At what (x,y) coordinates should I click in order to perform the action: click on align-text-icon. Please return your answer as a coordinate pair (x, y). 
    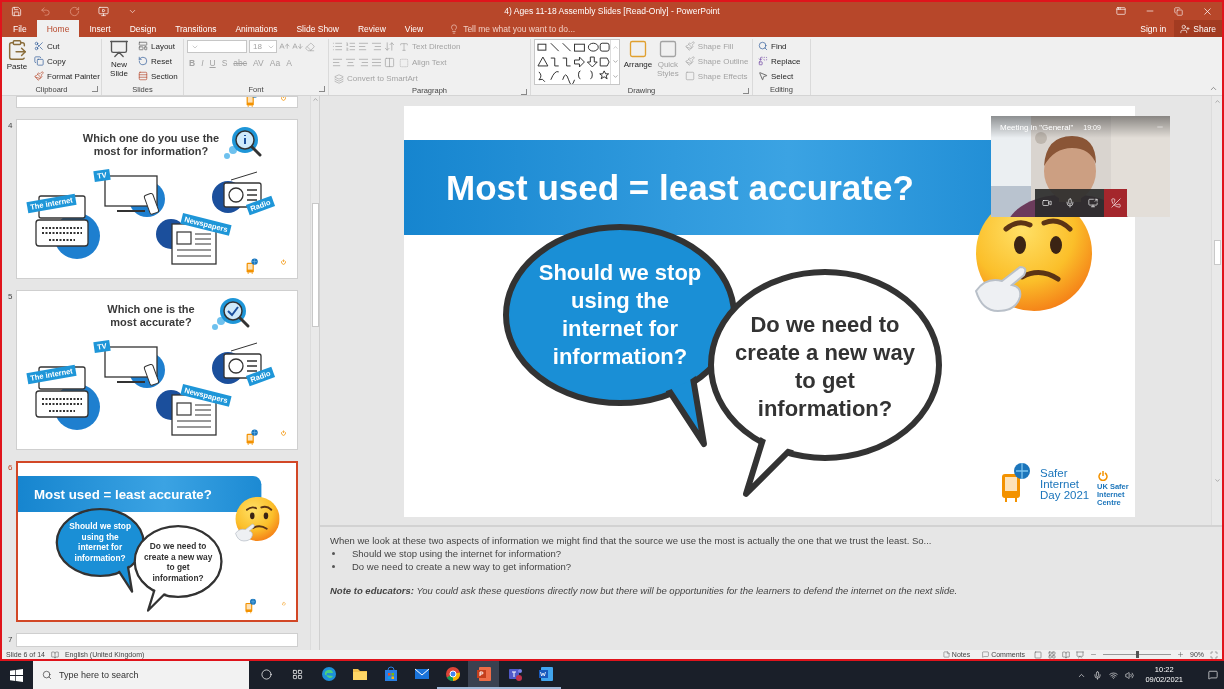
    Looking at the image, I should click on (404, 62).